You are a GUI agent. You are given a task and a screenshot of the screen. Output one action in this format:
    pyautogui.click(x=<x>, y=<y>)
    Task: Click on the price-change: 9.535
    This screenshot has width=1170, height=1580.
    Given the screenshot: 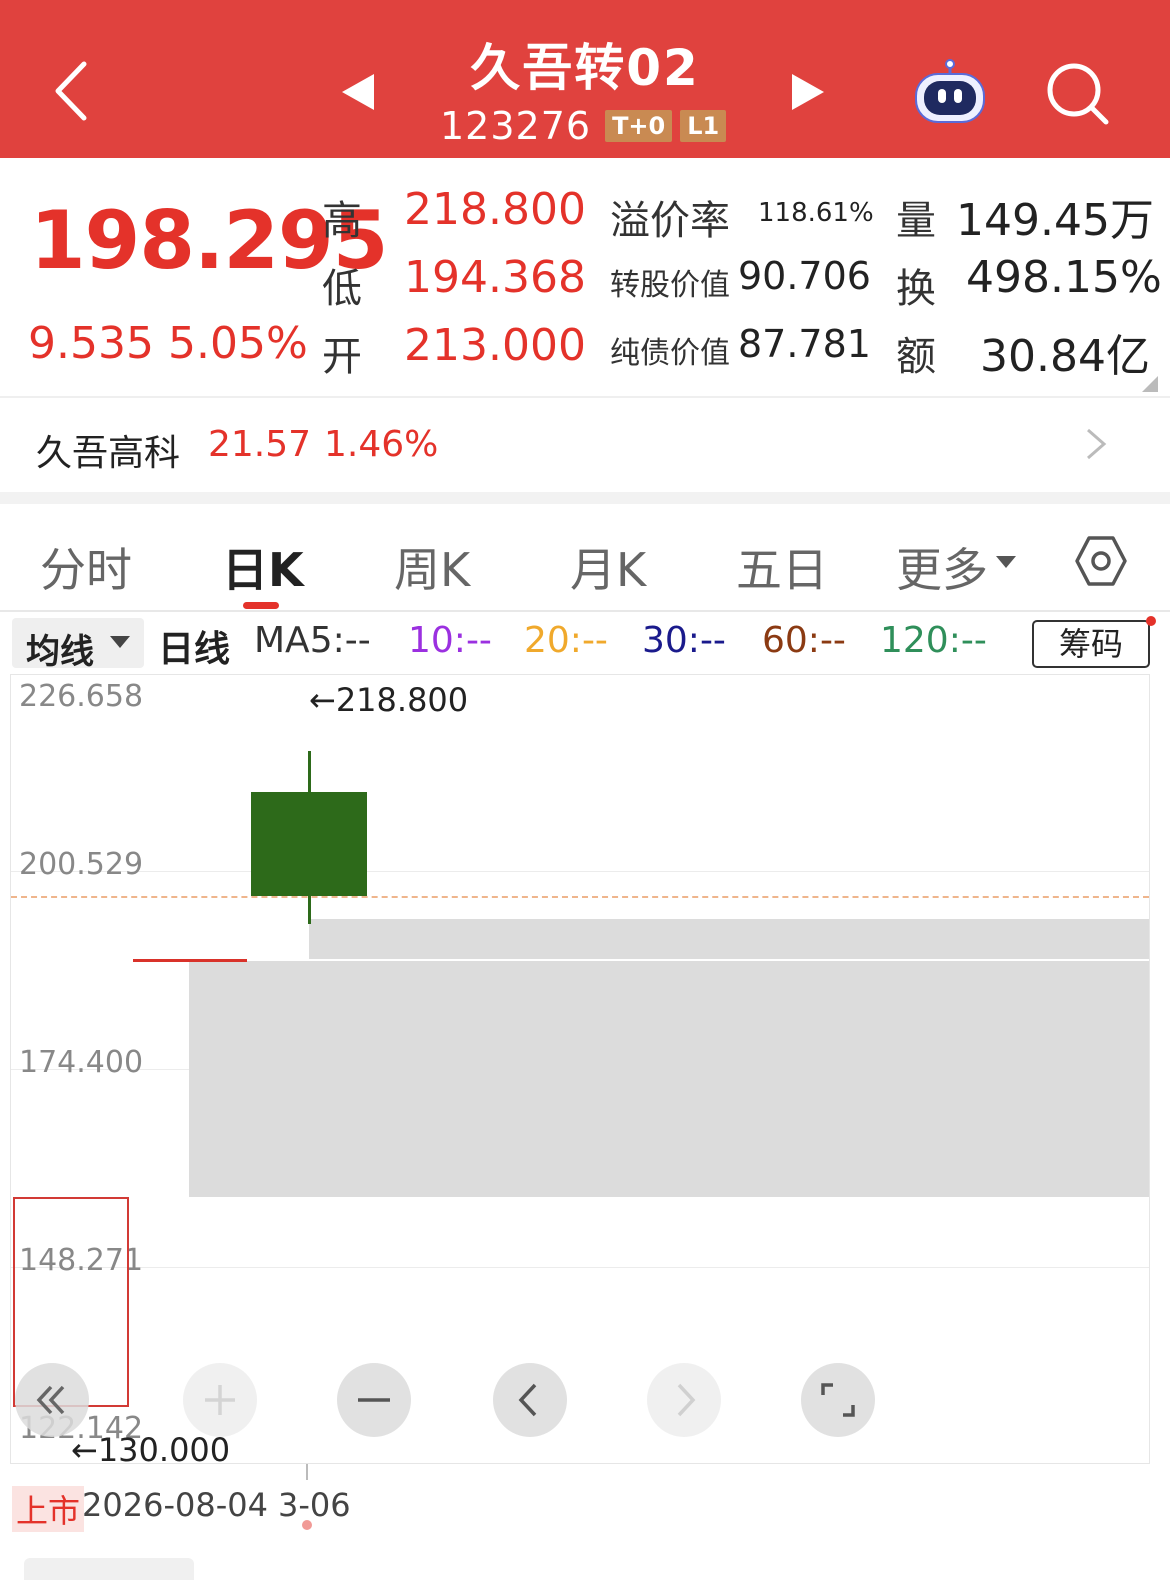 What is the action you would take?
    pyautogui.click(x=91, y=343)
    